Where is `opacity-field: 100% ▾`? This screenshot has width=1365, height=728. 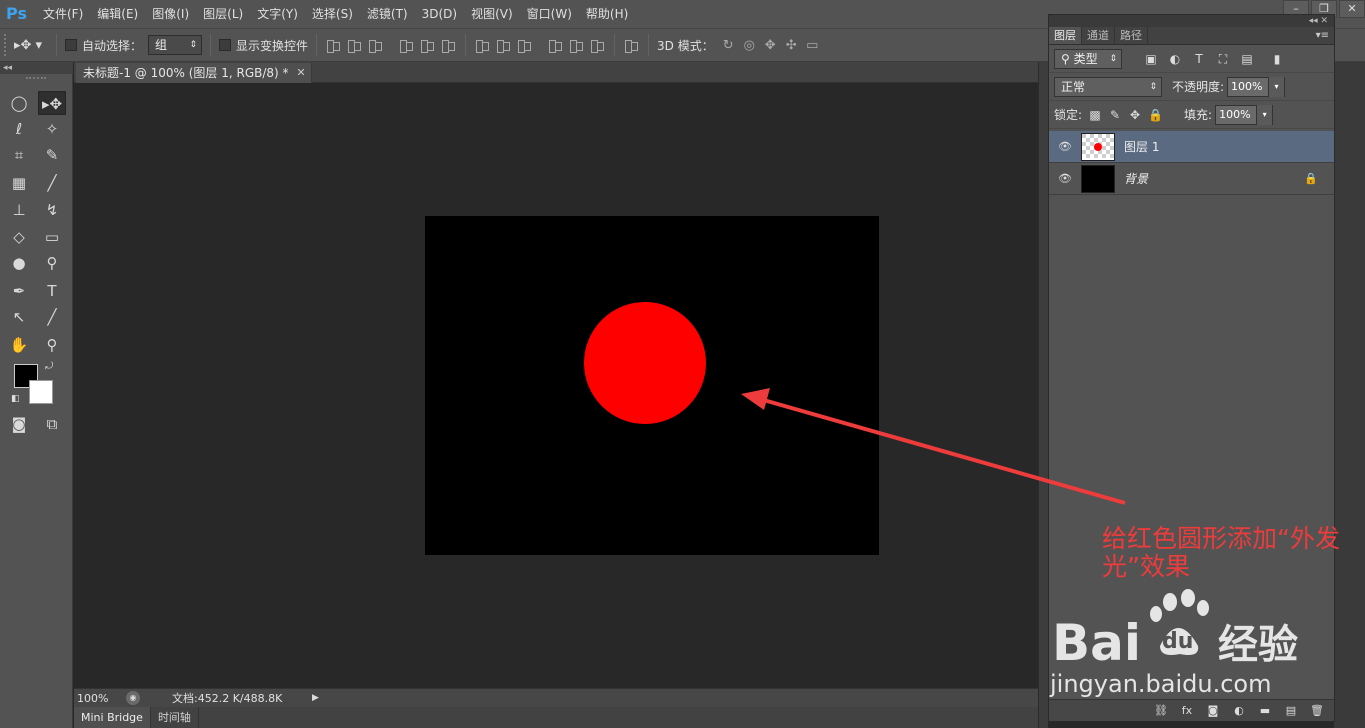
opacity-field: 100% ▾ is located at coordinates (1256, 86).